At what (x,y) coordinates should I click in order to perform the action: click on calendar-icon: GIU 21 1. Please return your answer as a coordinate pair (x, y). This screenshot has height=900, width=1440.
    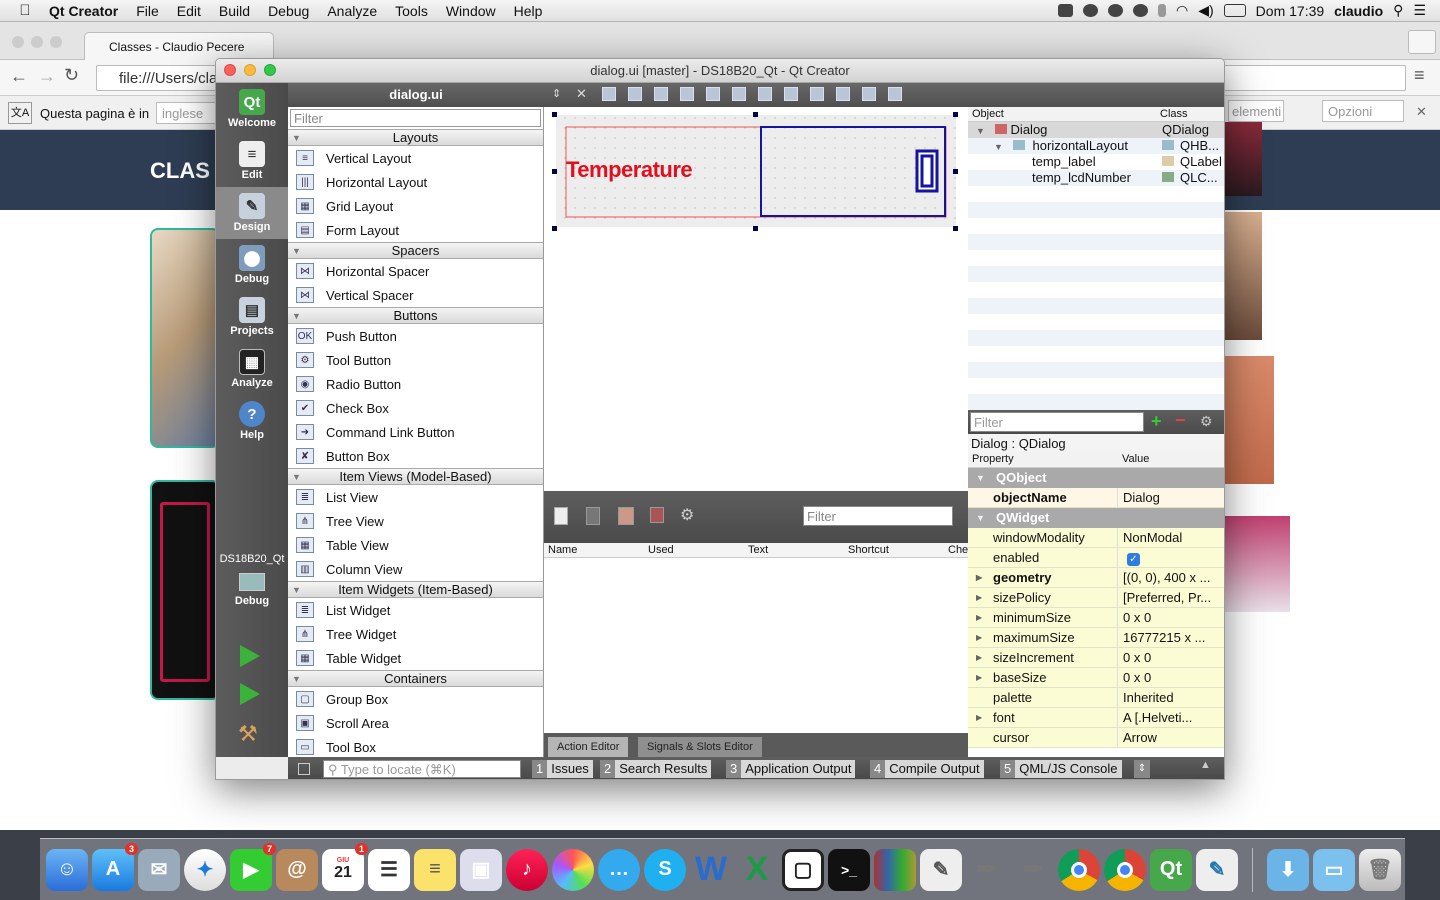
    Looking at the image, I should click on (345, 866).